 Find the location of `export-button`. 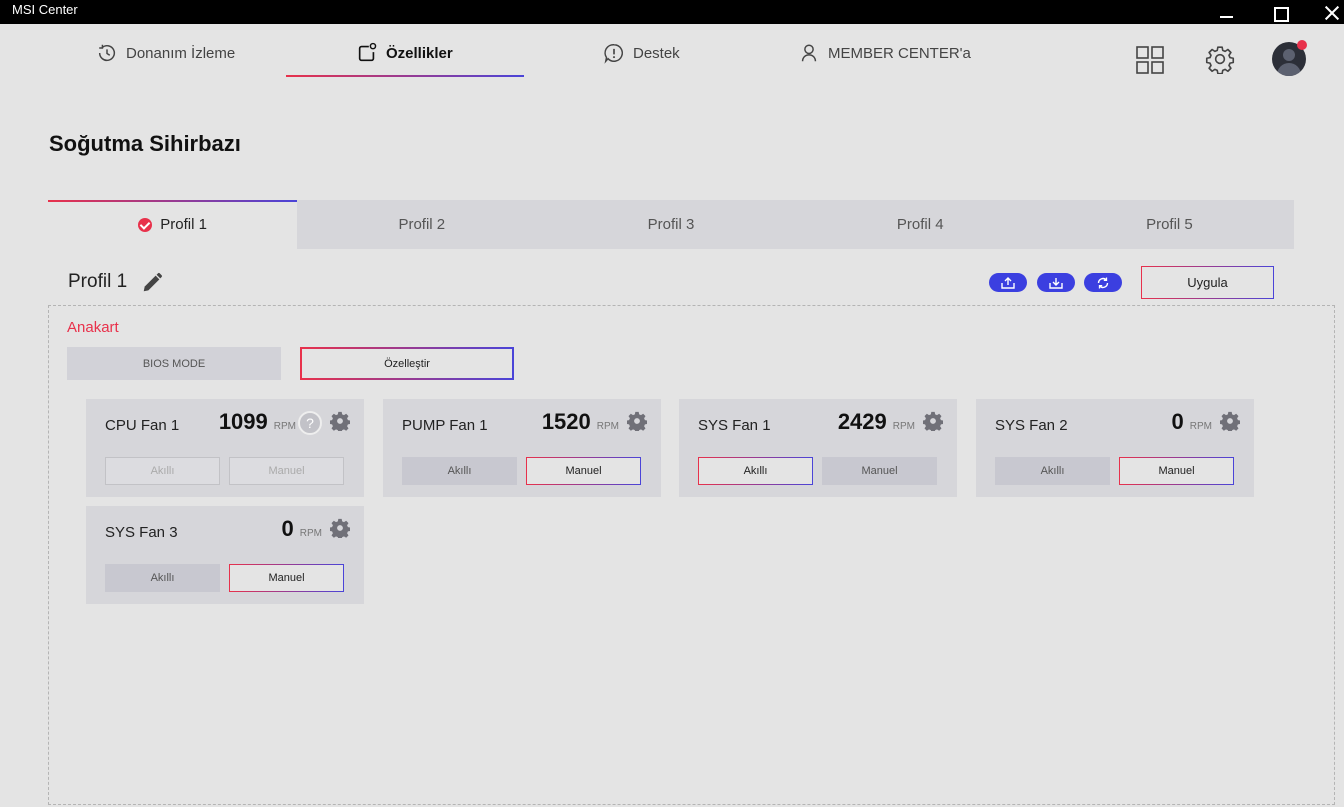

export-button is located at coordinates (1008, 282).